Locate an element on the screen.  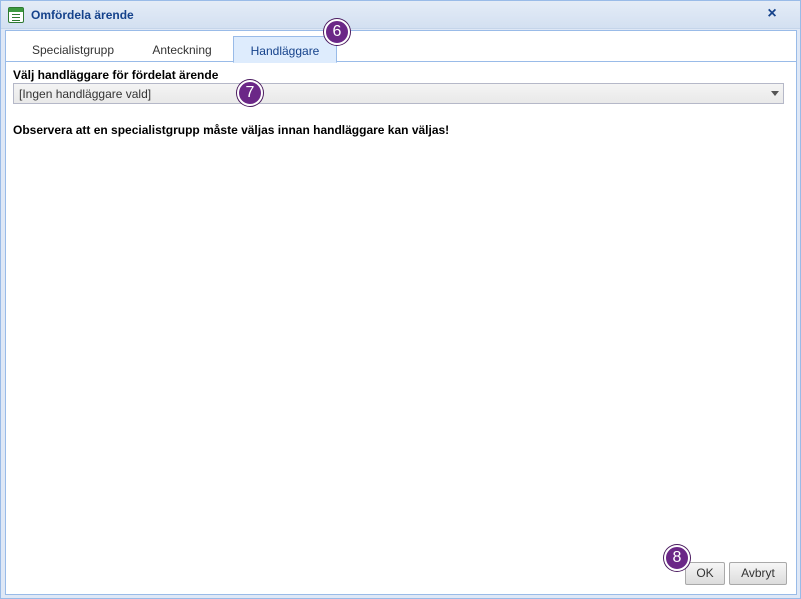
form-document-icon is located at coordinates (16, 15).